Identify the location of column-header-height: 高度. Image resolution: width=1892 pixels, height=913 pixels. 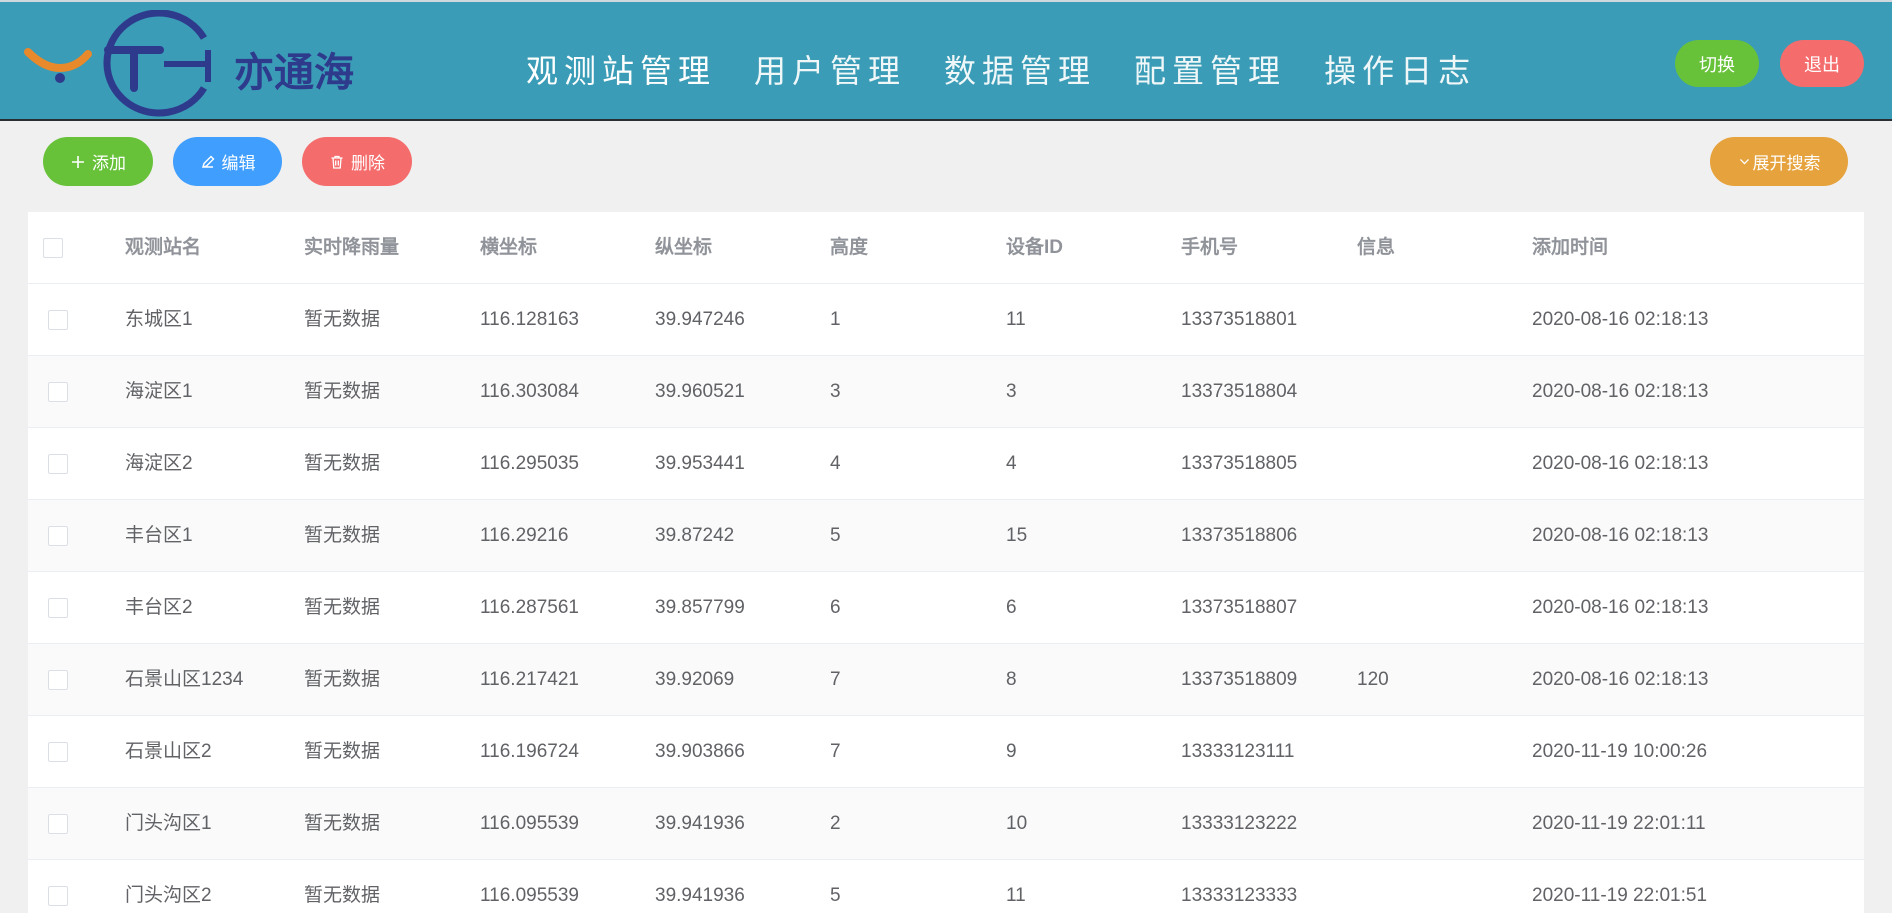
(849, 247).